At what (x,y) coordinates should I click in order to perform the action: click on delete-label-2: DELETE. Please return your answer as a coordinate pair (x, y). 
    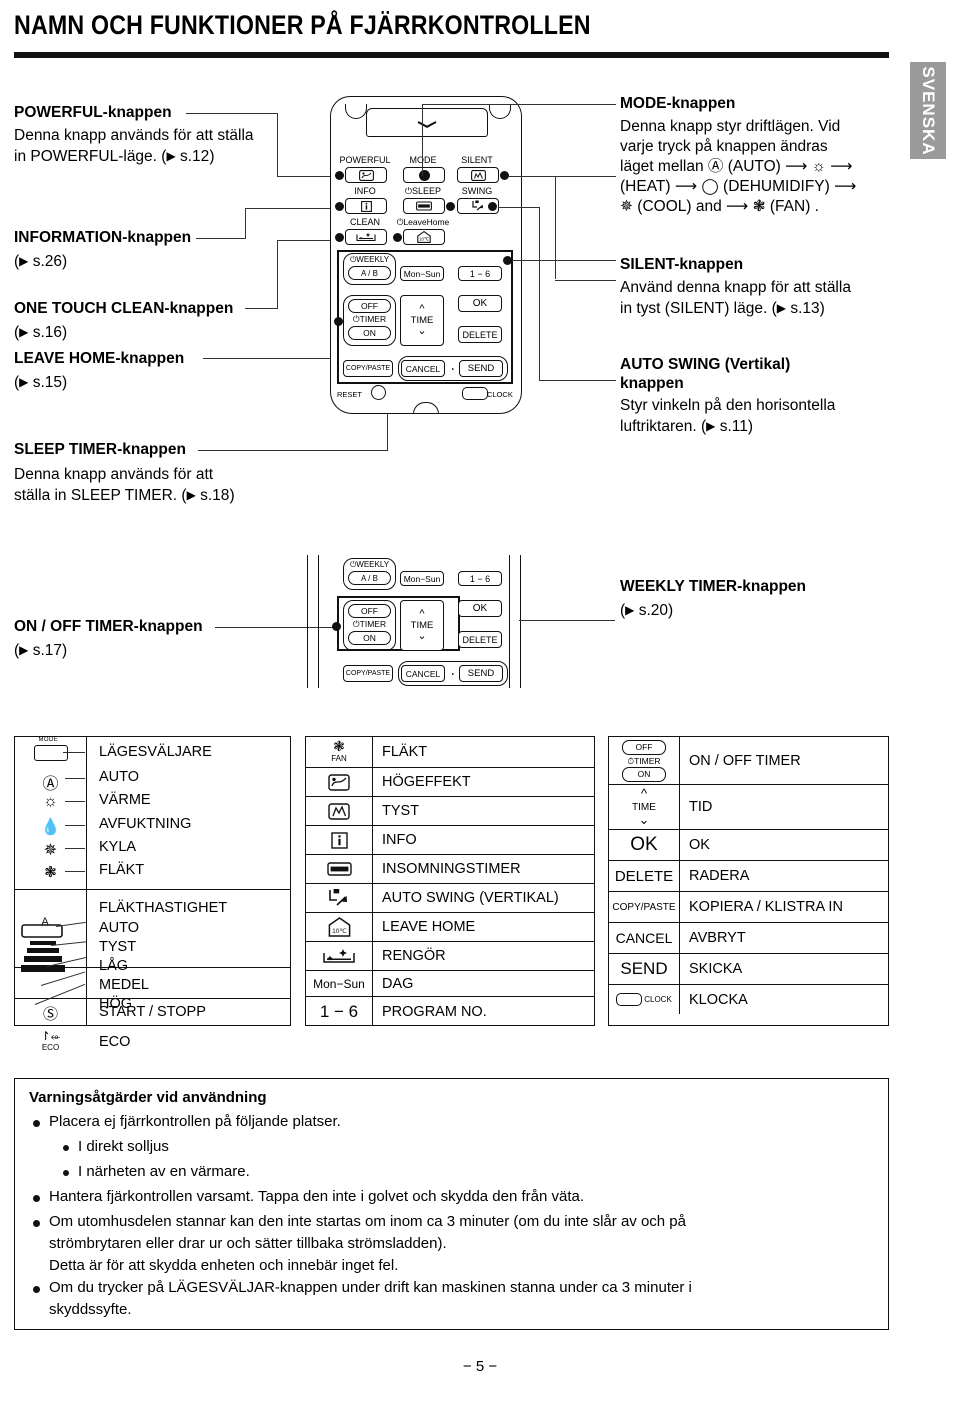
    Looking at the image, I should click on (480, 639).